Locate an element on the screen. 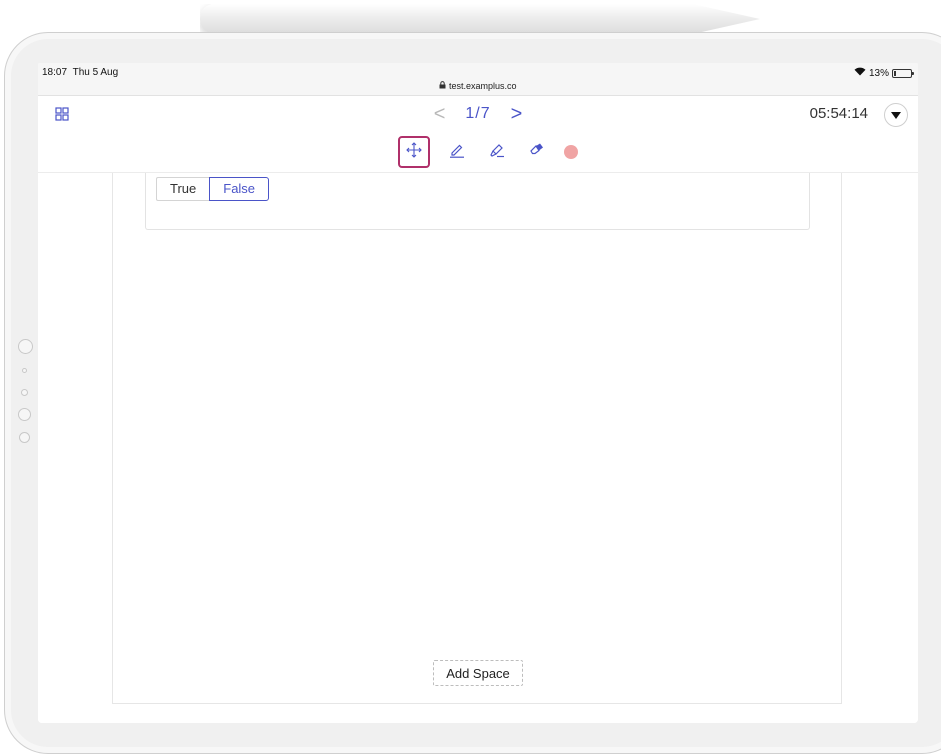 This screenshot has height=754, width=941. add-space-button: Add Space is located at coordinates (478, 673).